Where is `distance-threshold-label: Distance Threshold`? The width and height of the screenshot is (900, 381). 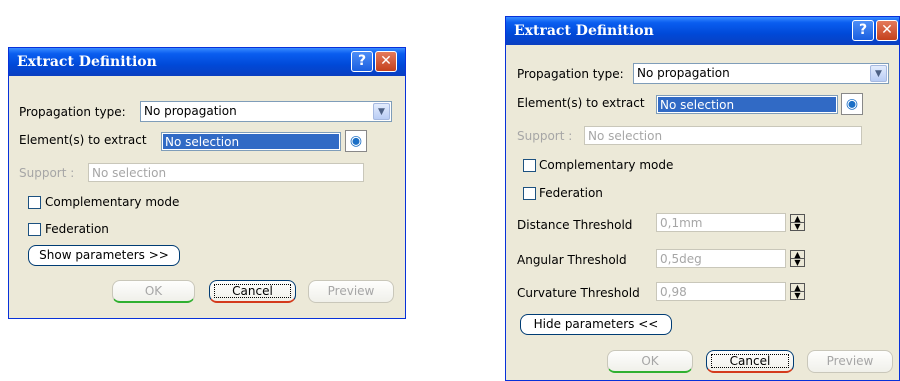 distance-threshold-label: Distance Threshold is located at coordinates (575, 225).